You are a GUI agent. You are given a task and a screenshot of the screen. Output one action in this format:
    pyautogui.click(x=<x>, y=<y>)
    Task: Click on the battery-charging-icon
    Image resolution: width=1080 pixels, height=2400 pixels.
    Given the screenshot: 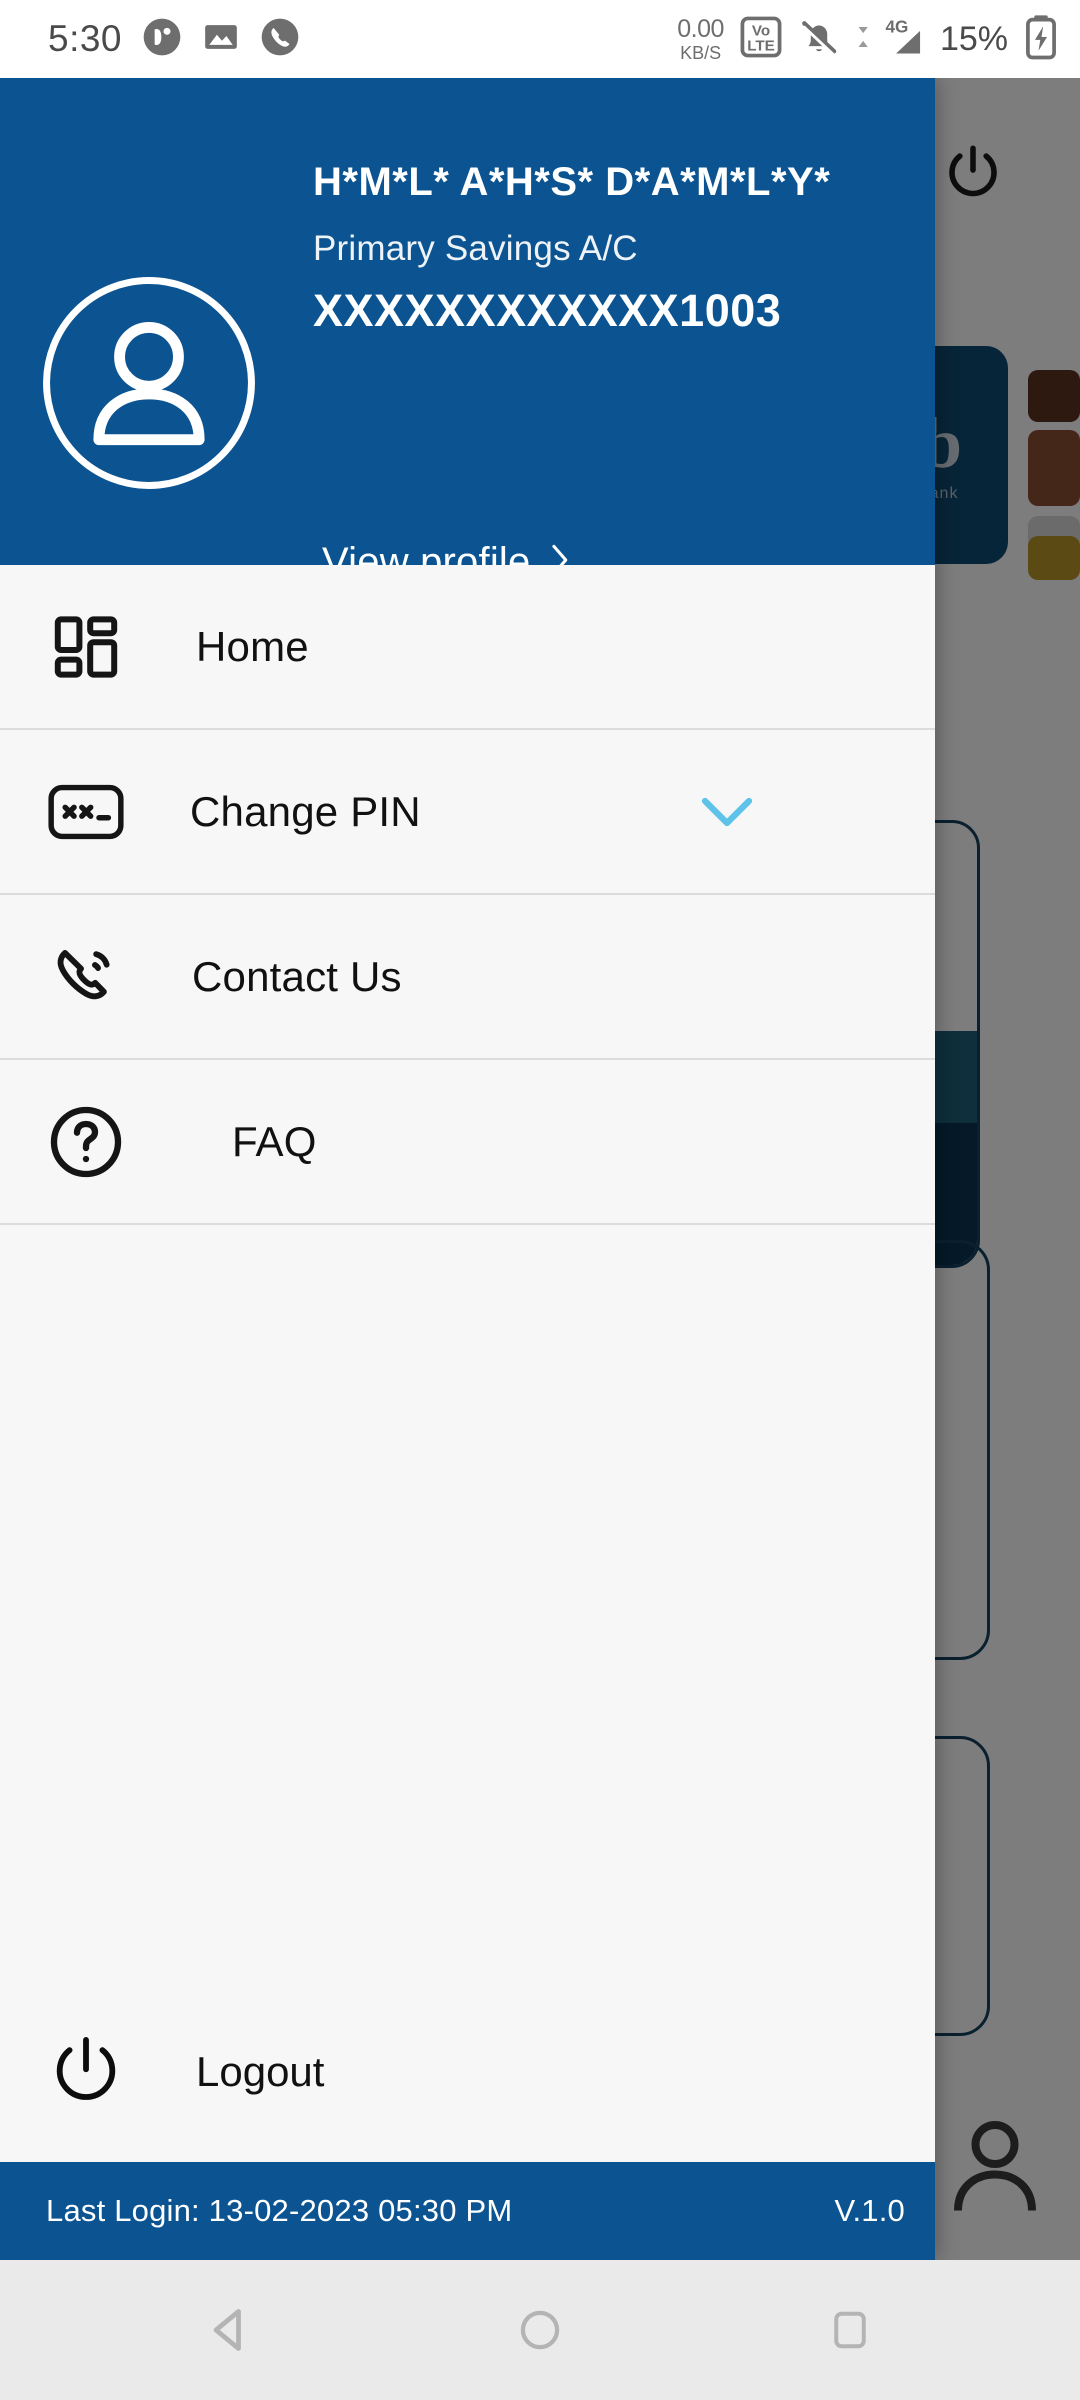 What is the action you would take?
    pyautogui.click(x=1041, y=39)
    